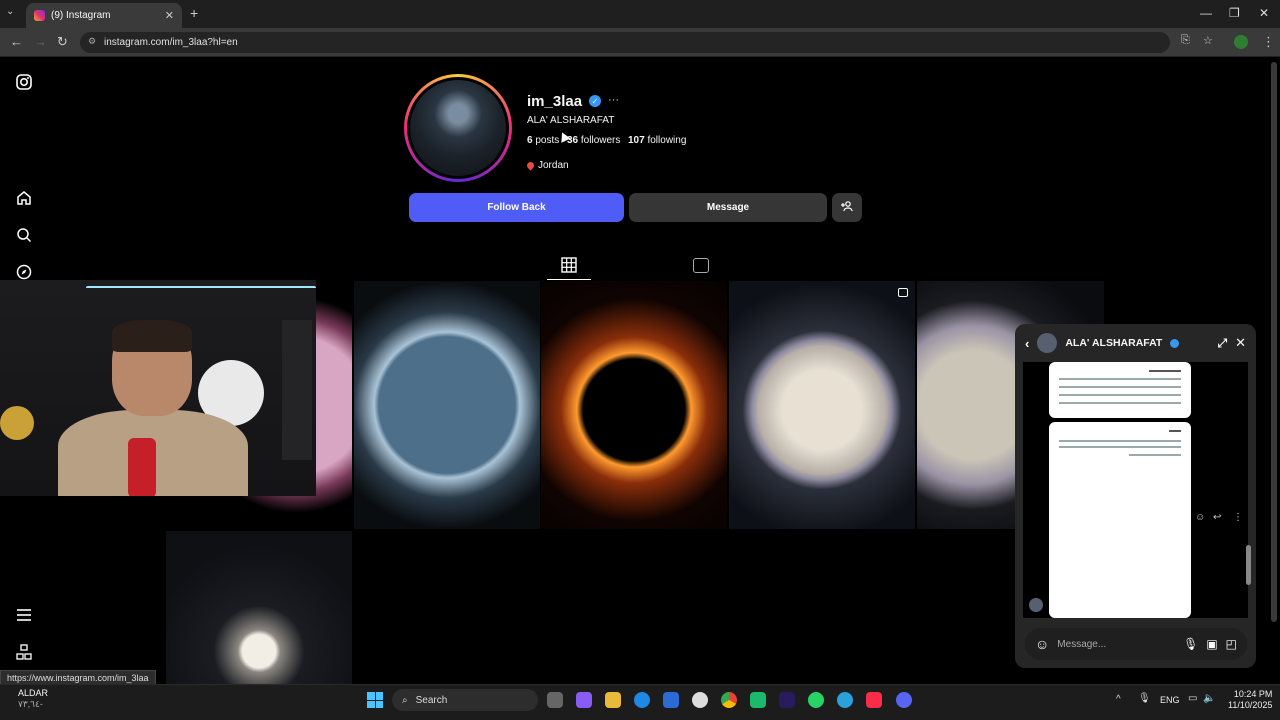 This screenshot has height=720, width=1280. Describe the element at coordinates (1200, 517) in the screenshot. I see `react-icon: ☺` at that location.